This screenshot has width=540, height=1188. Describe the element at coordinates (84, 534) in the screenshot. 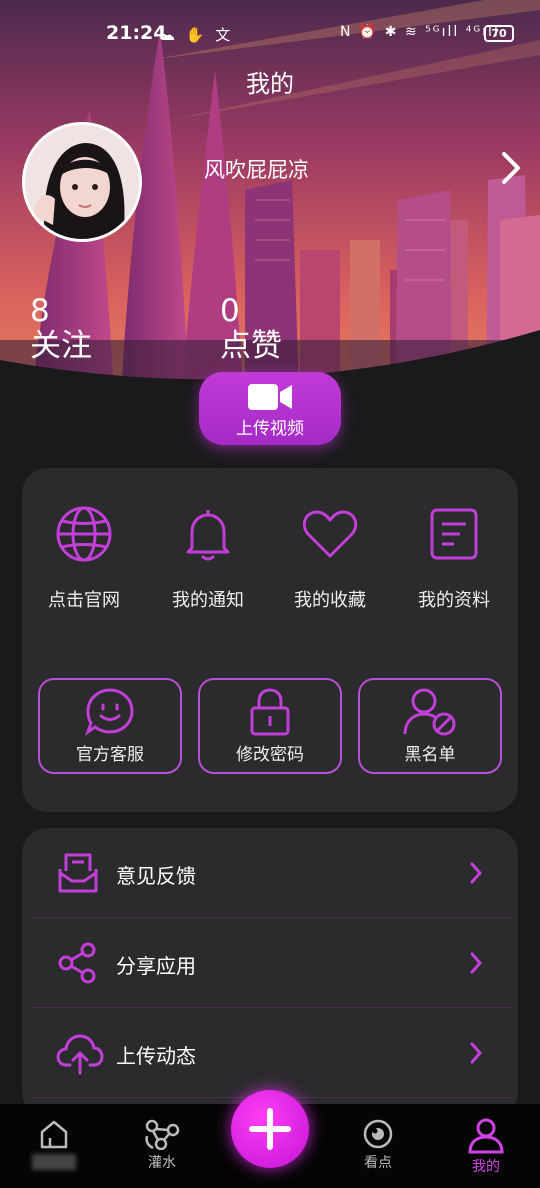

I see `globe-icon` at that location.